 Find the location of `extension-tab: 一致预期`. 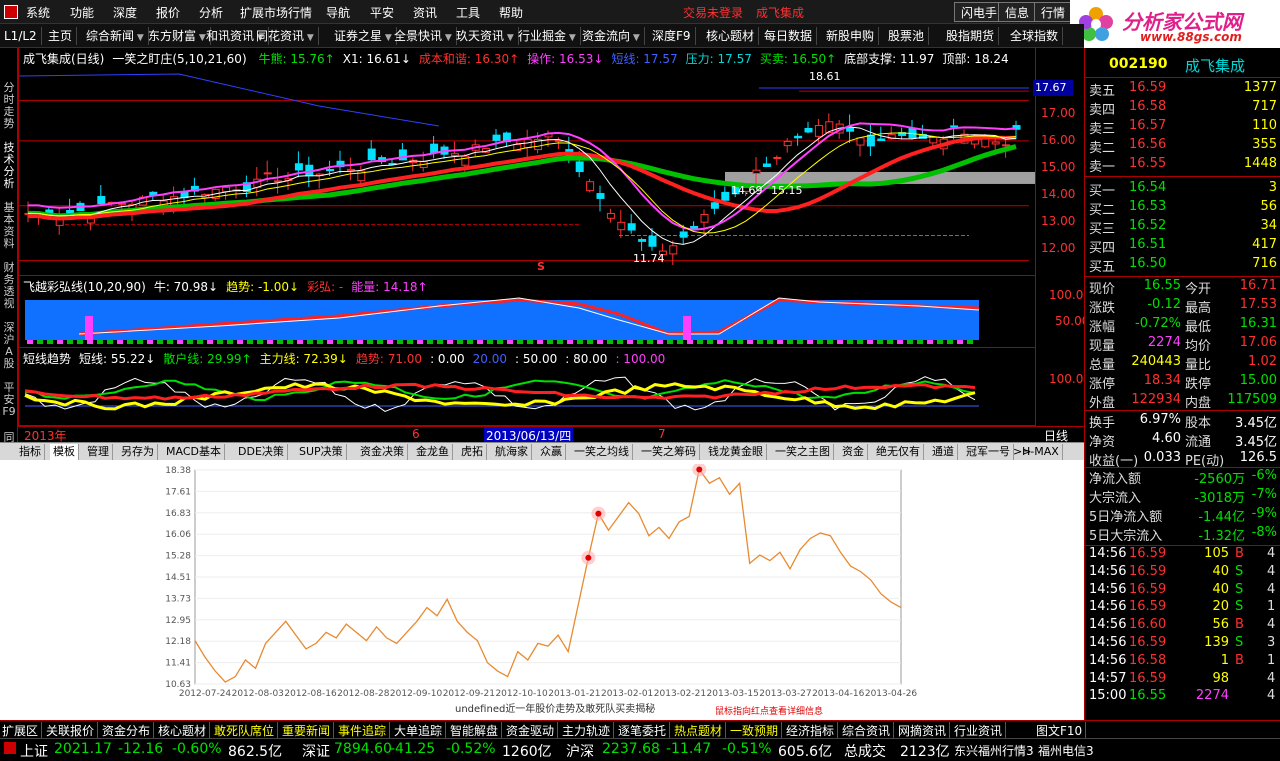

extension-tab: 一致预期 is located at coordinates (756, 730).